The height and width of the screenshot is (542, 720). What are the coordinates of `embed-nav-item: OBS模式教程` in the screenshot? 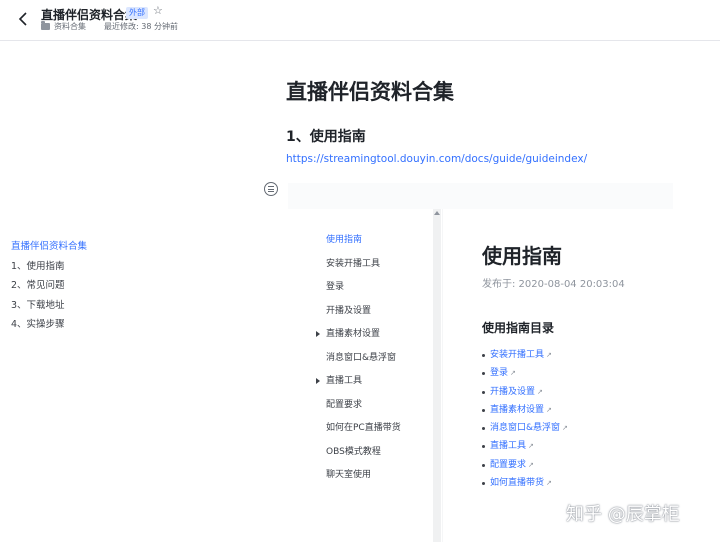 It's located at (363, 458).